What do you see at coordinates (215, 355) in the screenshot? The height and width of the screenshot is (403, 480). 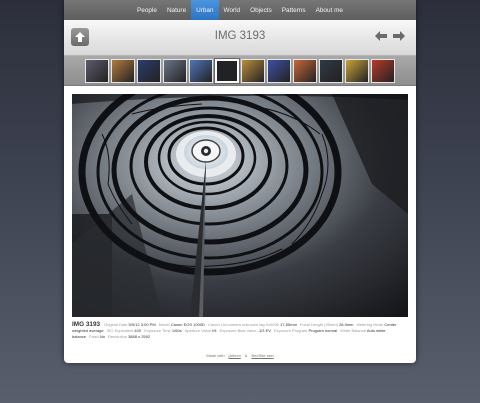 I see `footer-made-with: Made with` at bounding box center [215, 355].